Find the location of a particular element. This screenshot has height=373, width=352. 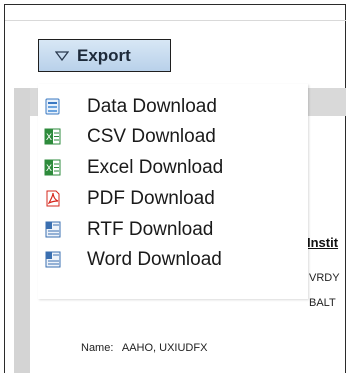

menu-item-excel-download: X Excel Download is located at coordinates (173, 167).